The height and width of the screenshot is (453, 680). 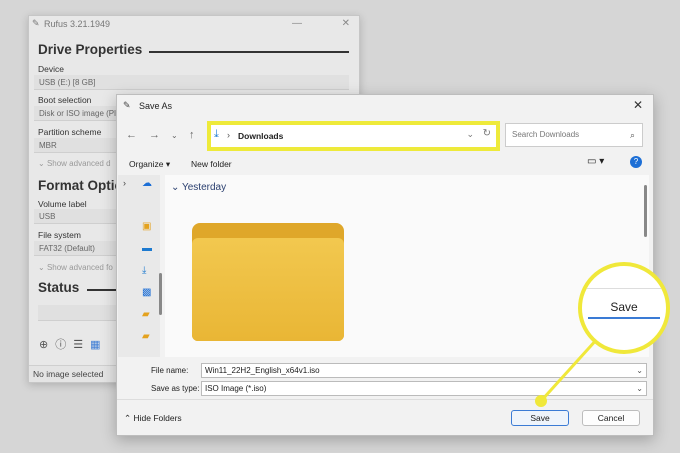 What do you see at coordinates (624, 288) in the screenshot?
I see `callout-divider` at bounding box center [624, 288].